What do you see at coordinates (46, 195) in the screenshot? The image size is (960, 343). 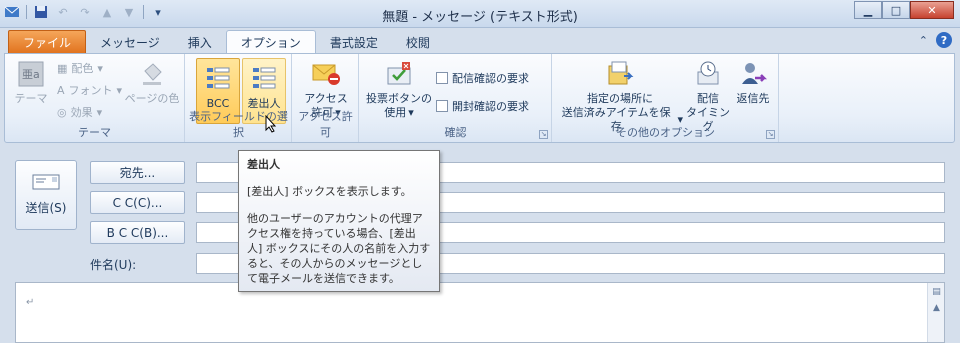 I see `send-button: 送信(S)` at bounding box center [46, 195].